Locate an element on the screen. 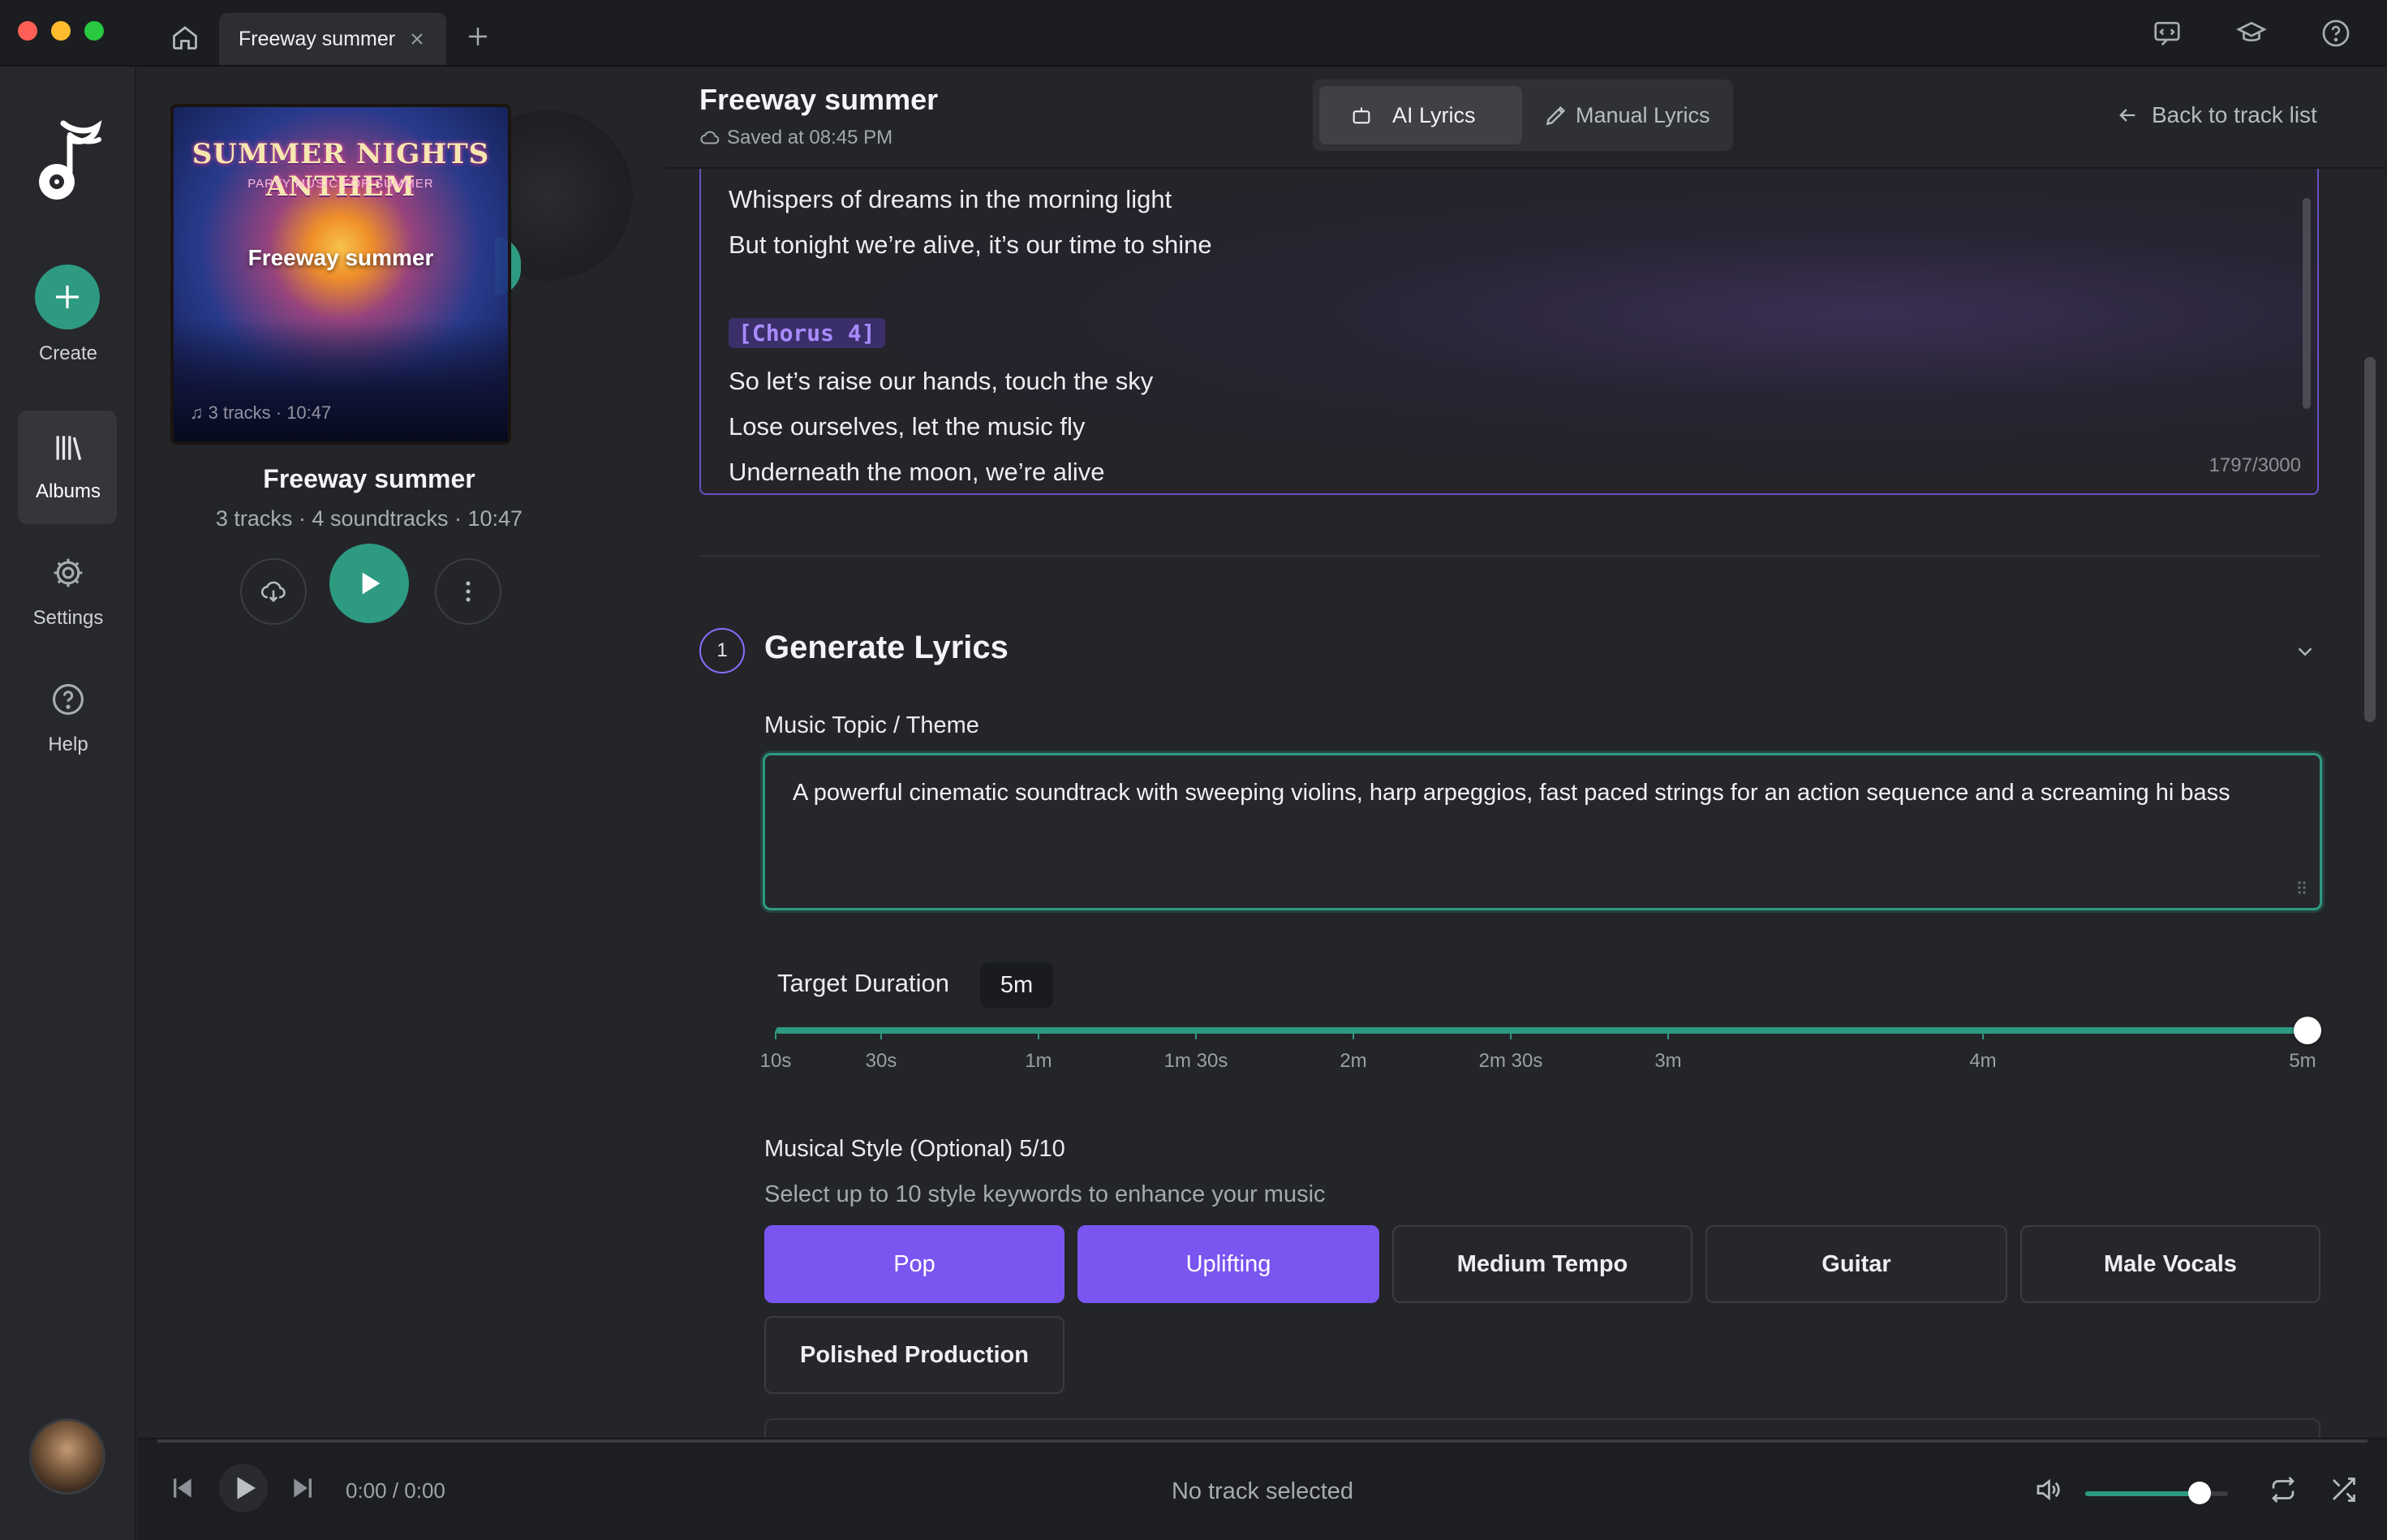 This screenshot has width=2387, height=1540. volume-slider-fill is located at coordinates (2142, 1493).